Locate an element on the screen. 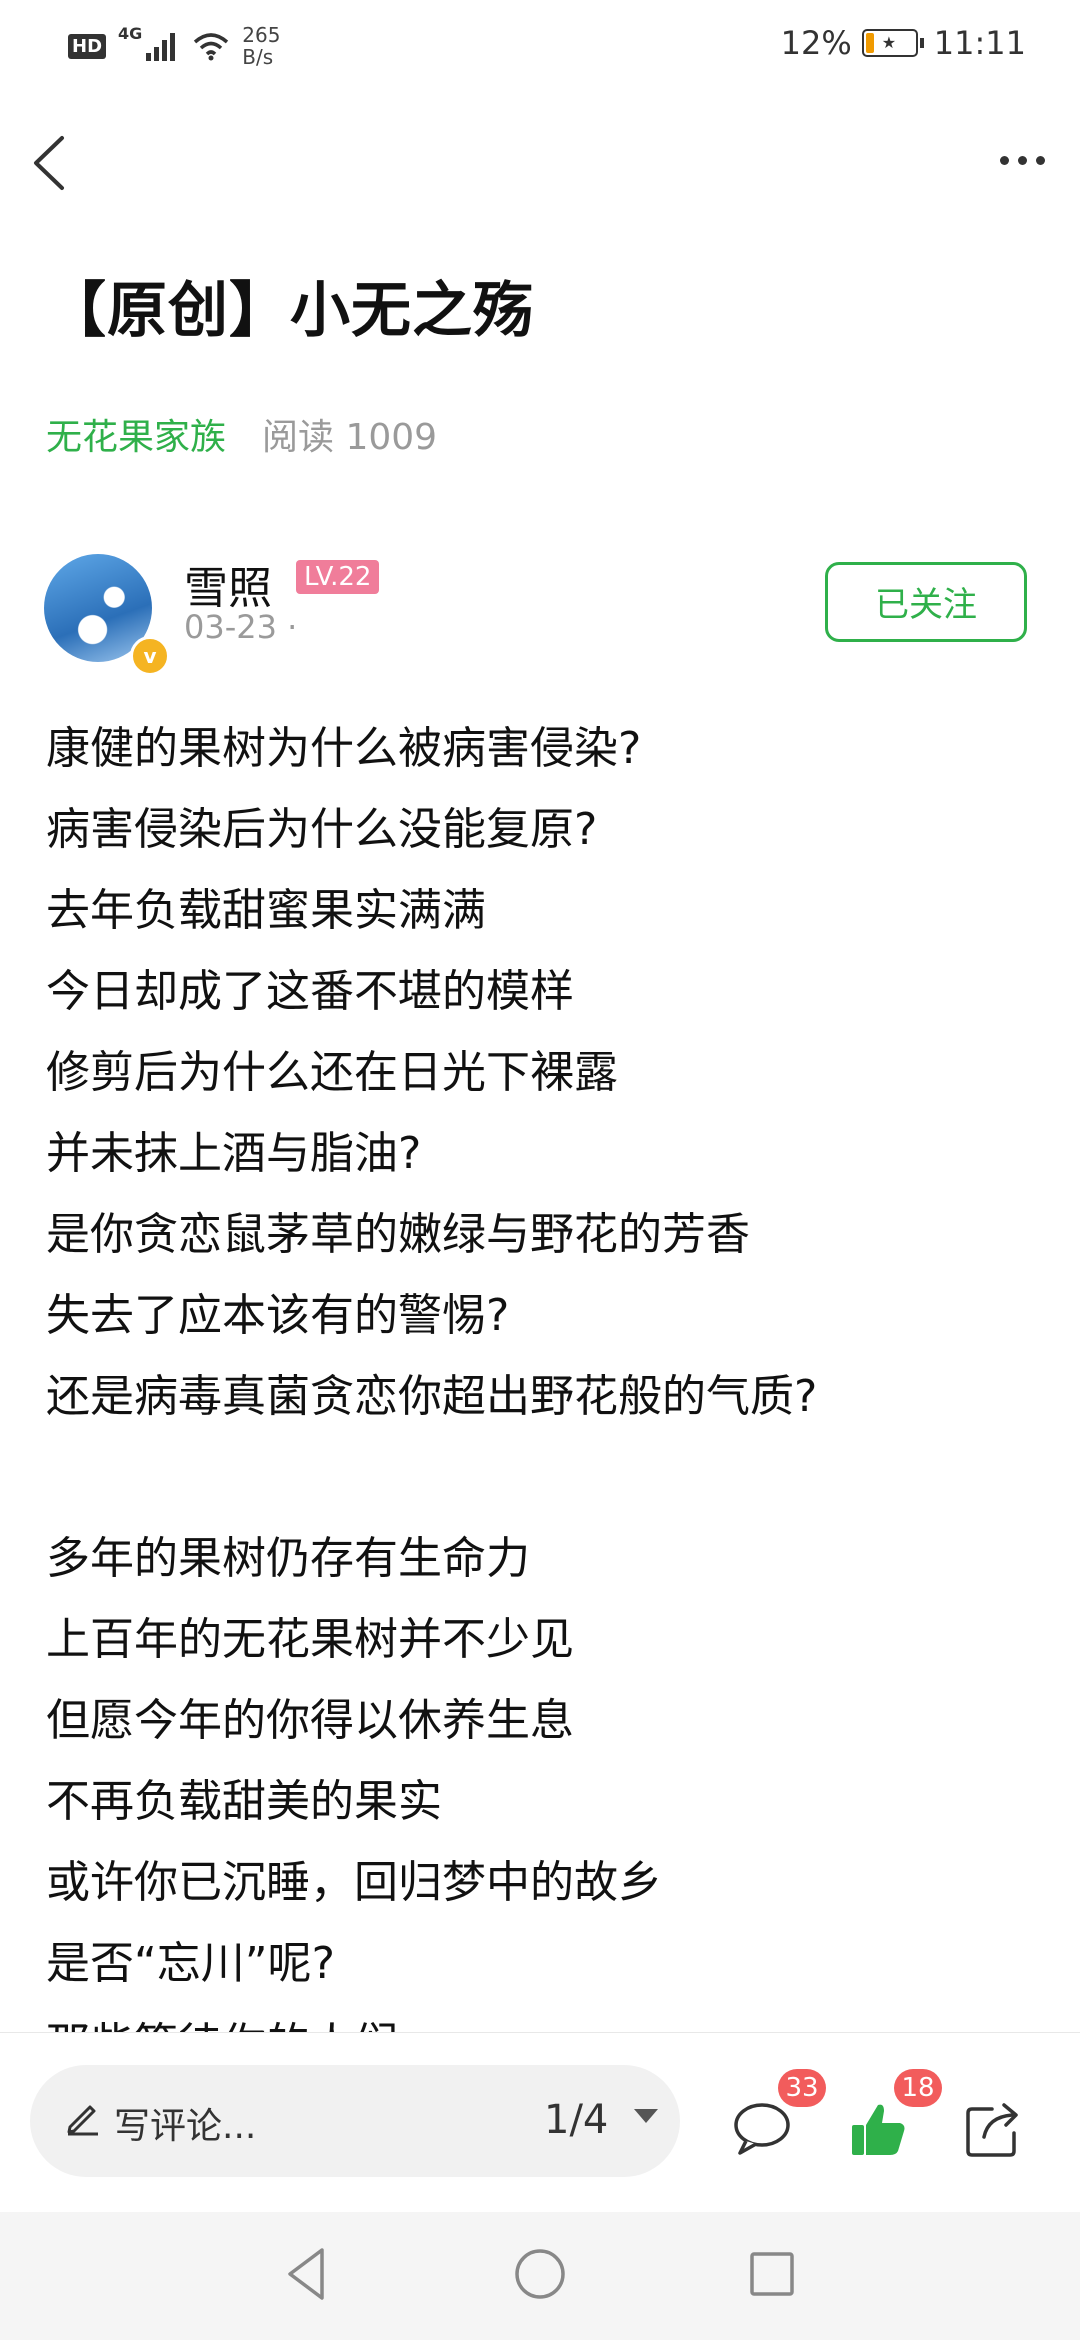  avatar: v is located at coordinates (107, 615).